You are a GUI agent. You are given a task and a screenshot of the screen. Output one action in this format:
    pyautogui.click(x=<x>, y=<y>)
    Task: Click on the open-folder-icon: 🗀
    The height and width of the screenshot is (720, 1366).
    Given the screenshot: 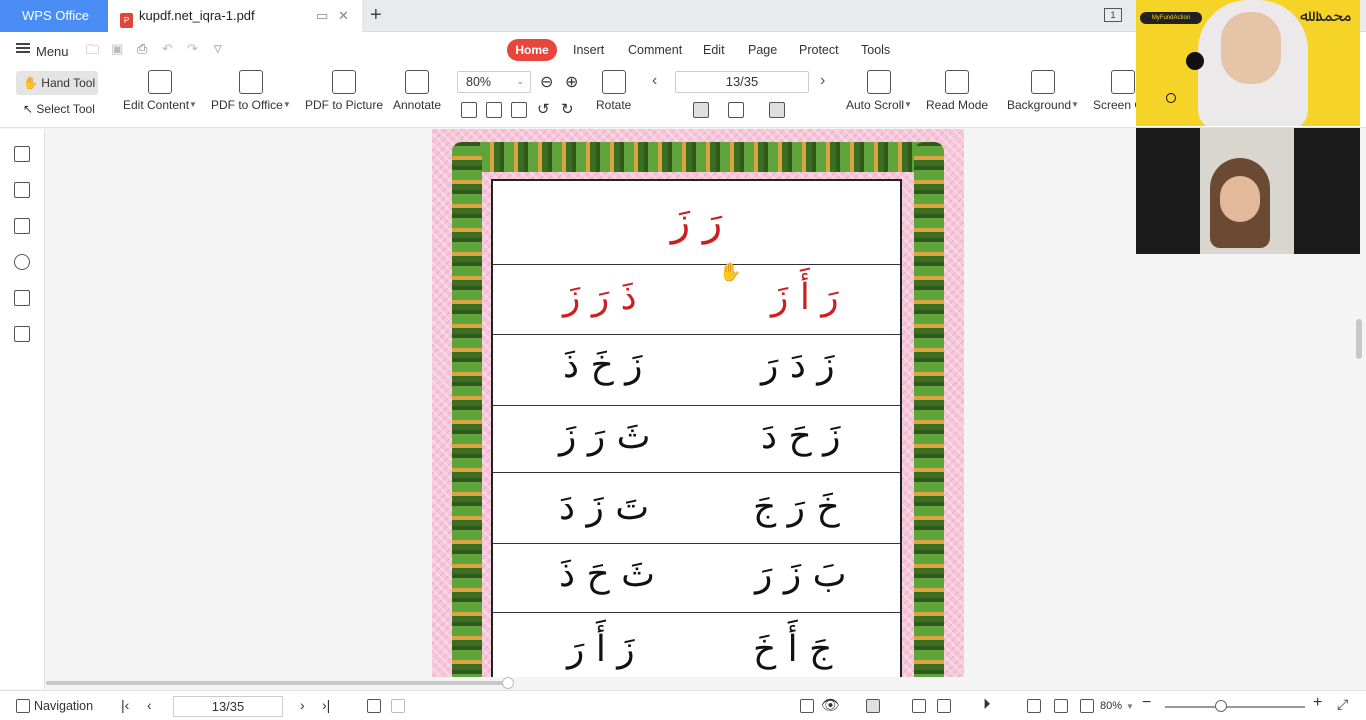 What is the action you would take?
    pyautogui.click(x=92, y=52)
    